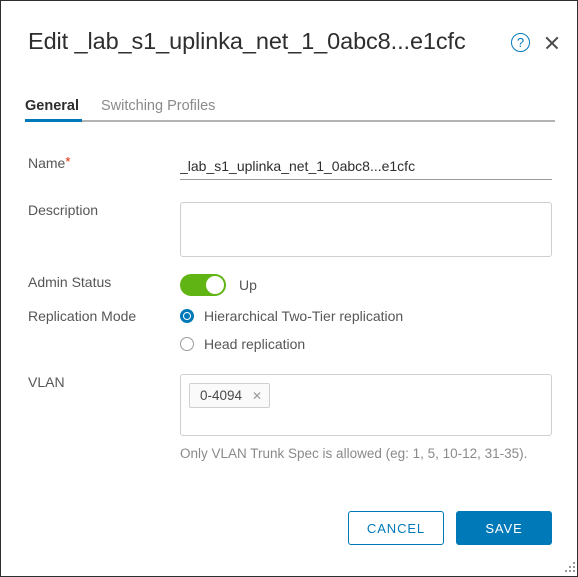 This screenshot has width=578, height=577. What do you see at coordinates (396, 528) in the screenshot?
I see `cancel-button: CANCEL` at bounding box center [396, 528].